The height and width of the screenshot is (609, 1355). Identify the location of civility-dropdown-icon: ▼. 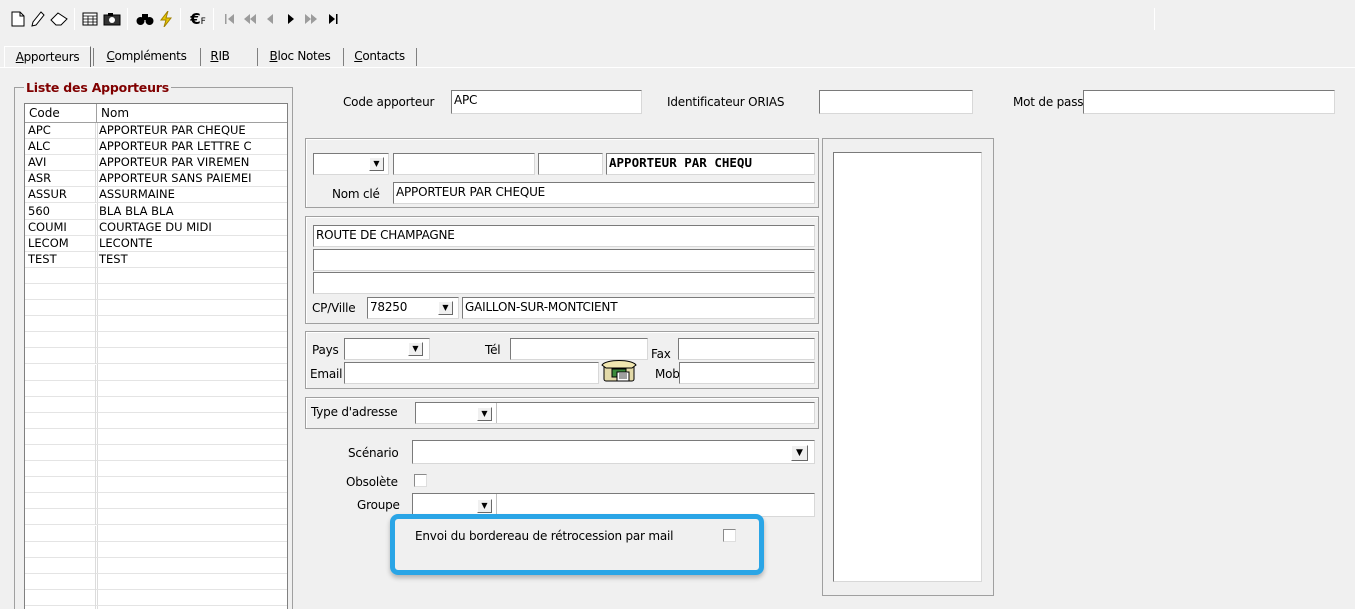
(376, 164).